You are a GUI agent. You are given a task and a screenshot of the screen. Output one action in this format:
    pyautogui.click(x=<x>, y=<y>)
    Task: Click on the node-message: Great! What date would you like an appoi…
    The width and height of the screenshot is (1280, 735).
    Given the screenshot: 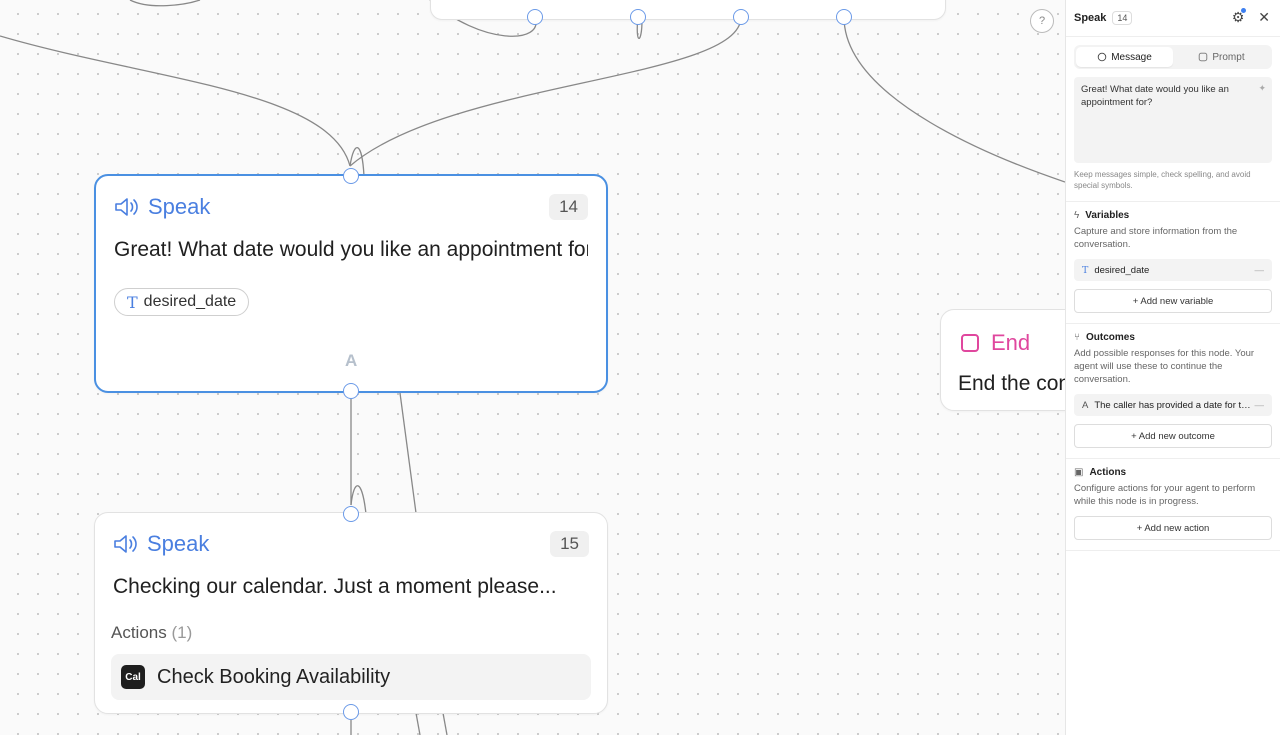 What is the action you would take?
    pyautogui.click(x=351, y=249)
    